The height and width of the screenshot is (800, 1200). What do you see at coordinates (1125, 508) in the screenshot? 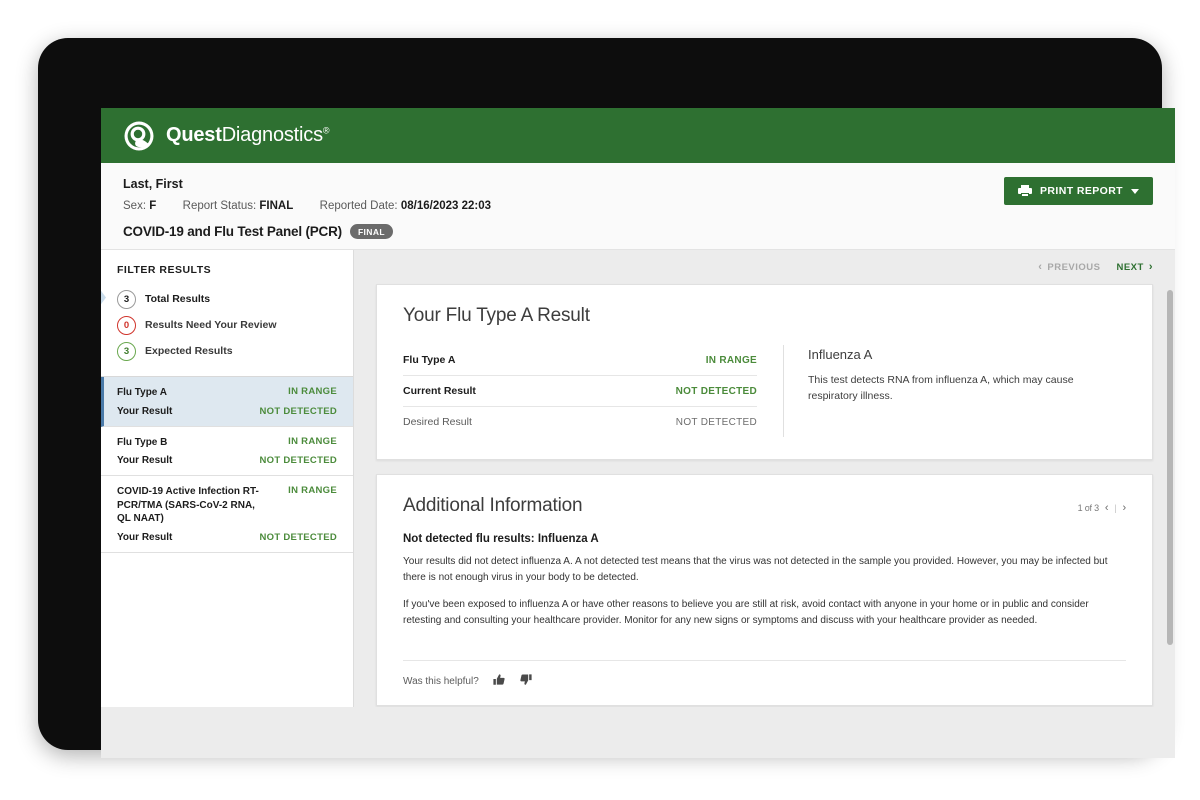
I see `pager-next-icon: ›` at bounding box center [1125, 508].